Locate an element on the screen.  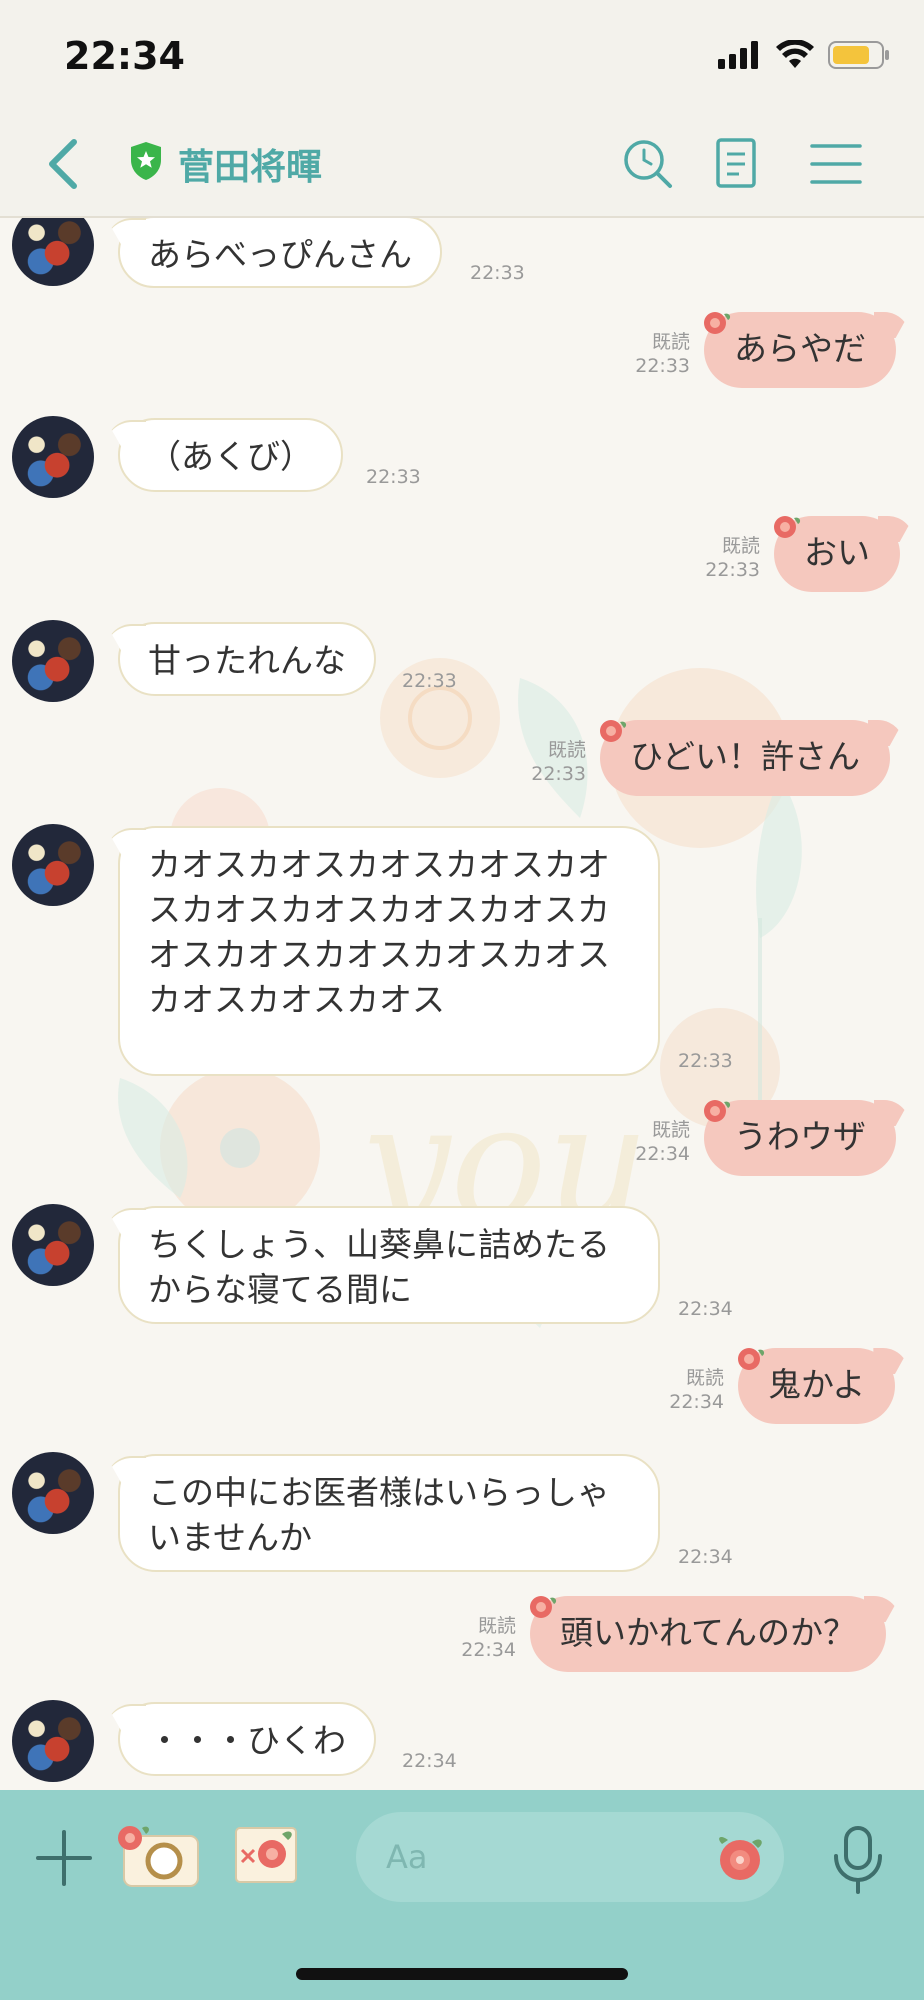
menu-icon is located at coordinates (836, 164).